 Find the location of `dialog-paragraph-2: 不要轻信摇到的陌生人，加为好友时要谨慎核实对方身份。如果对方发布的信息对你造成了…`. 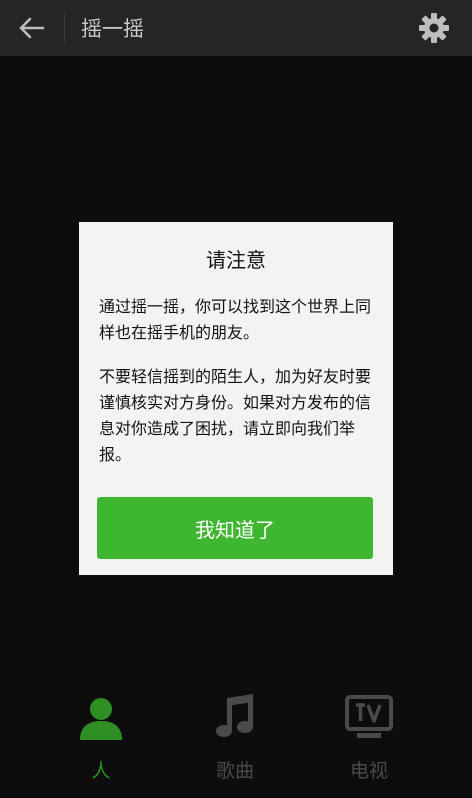

dialog-paragraph-2: 不要轻信摇到的陌生人，加为好友时要谨慎核实对方身份。如果对方发布的信息对你造成了… is located at coordinates (235, 415).